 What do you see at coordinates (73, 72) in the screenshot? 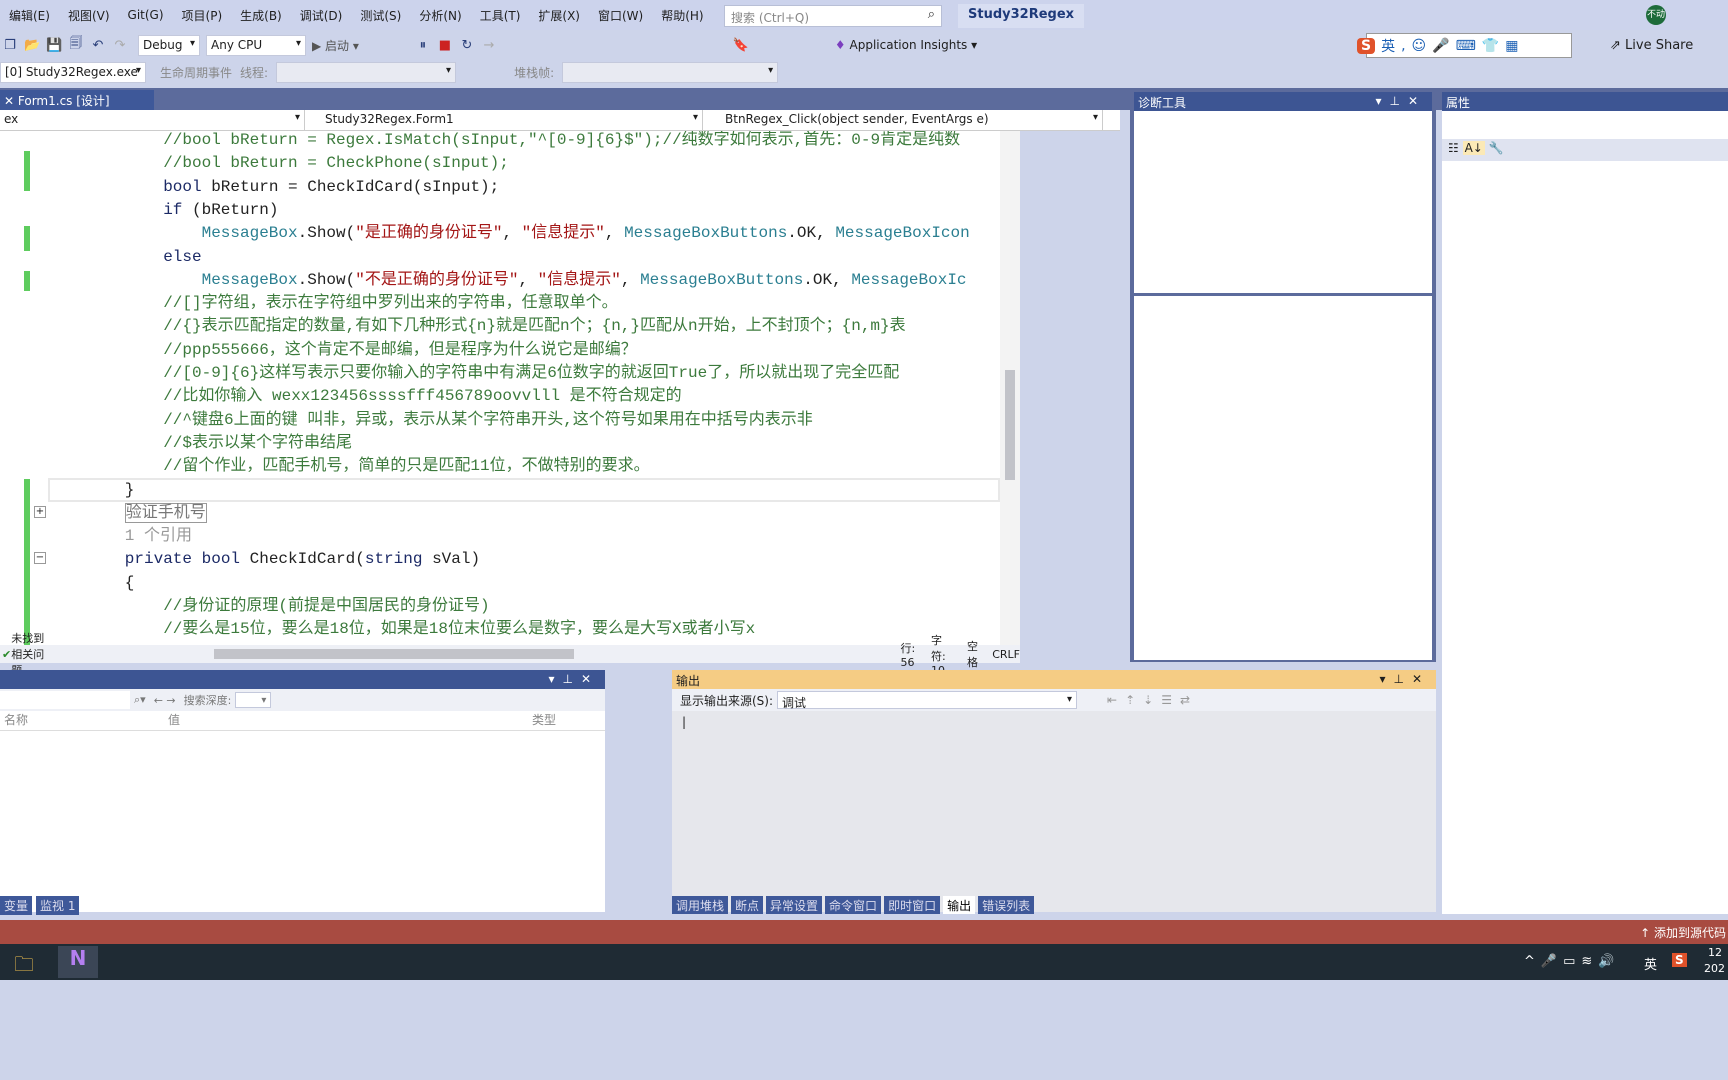
I see `process-select: [0] Study32Regex.exe` at bounding box center [73, 72].